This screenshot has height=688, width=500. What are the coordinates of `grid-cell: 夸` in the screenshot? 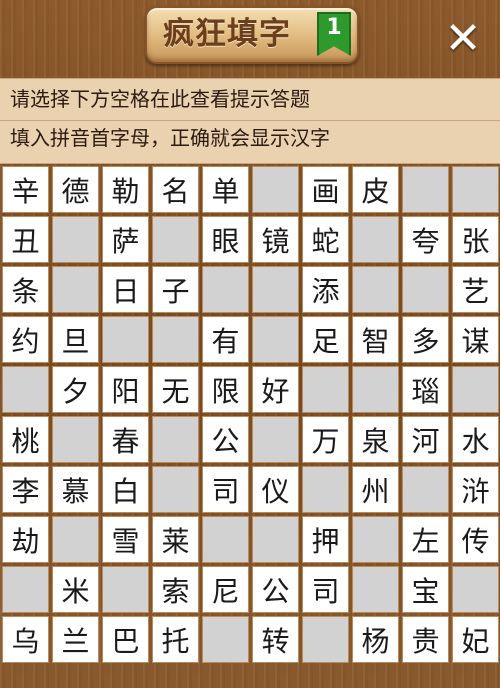 It's located at (425, 239).